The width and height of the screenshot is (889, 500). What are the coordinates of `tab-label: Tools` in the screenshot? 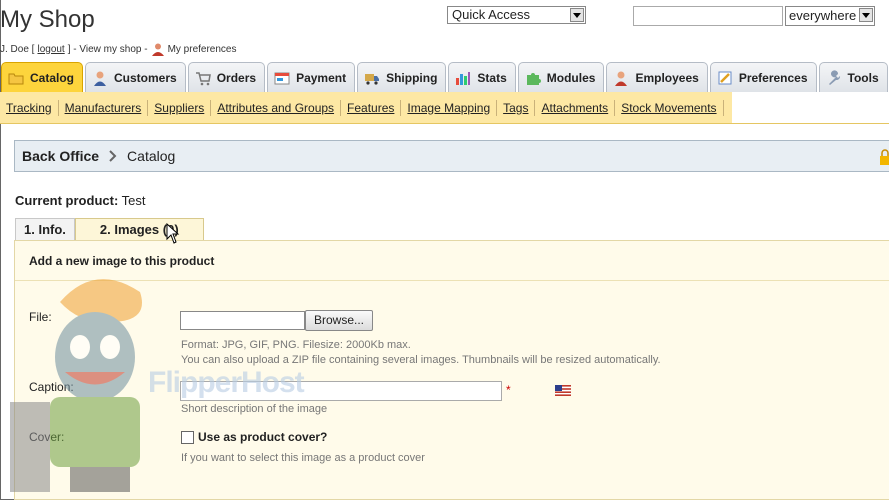 It's located at (863, 77).